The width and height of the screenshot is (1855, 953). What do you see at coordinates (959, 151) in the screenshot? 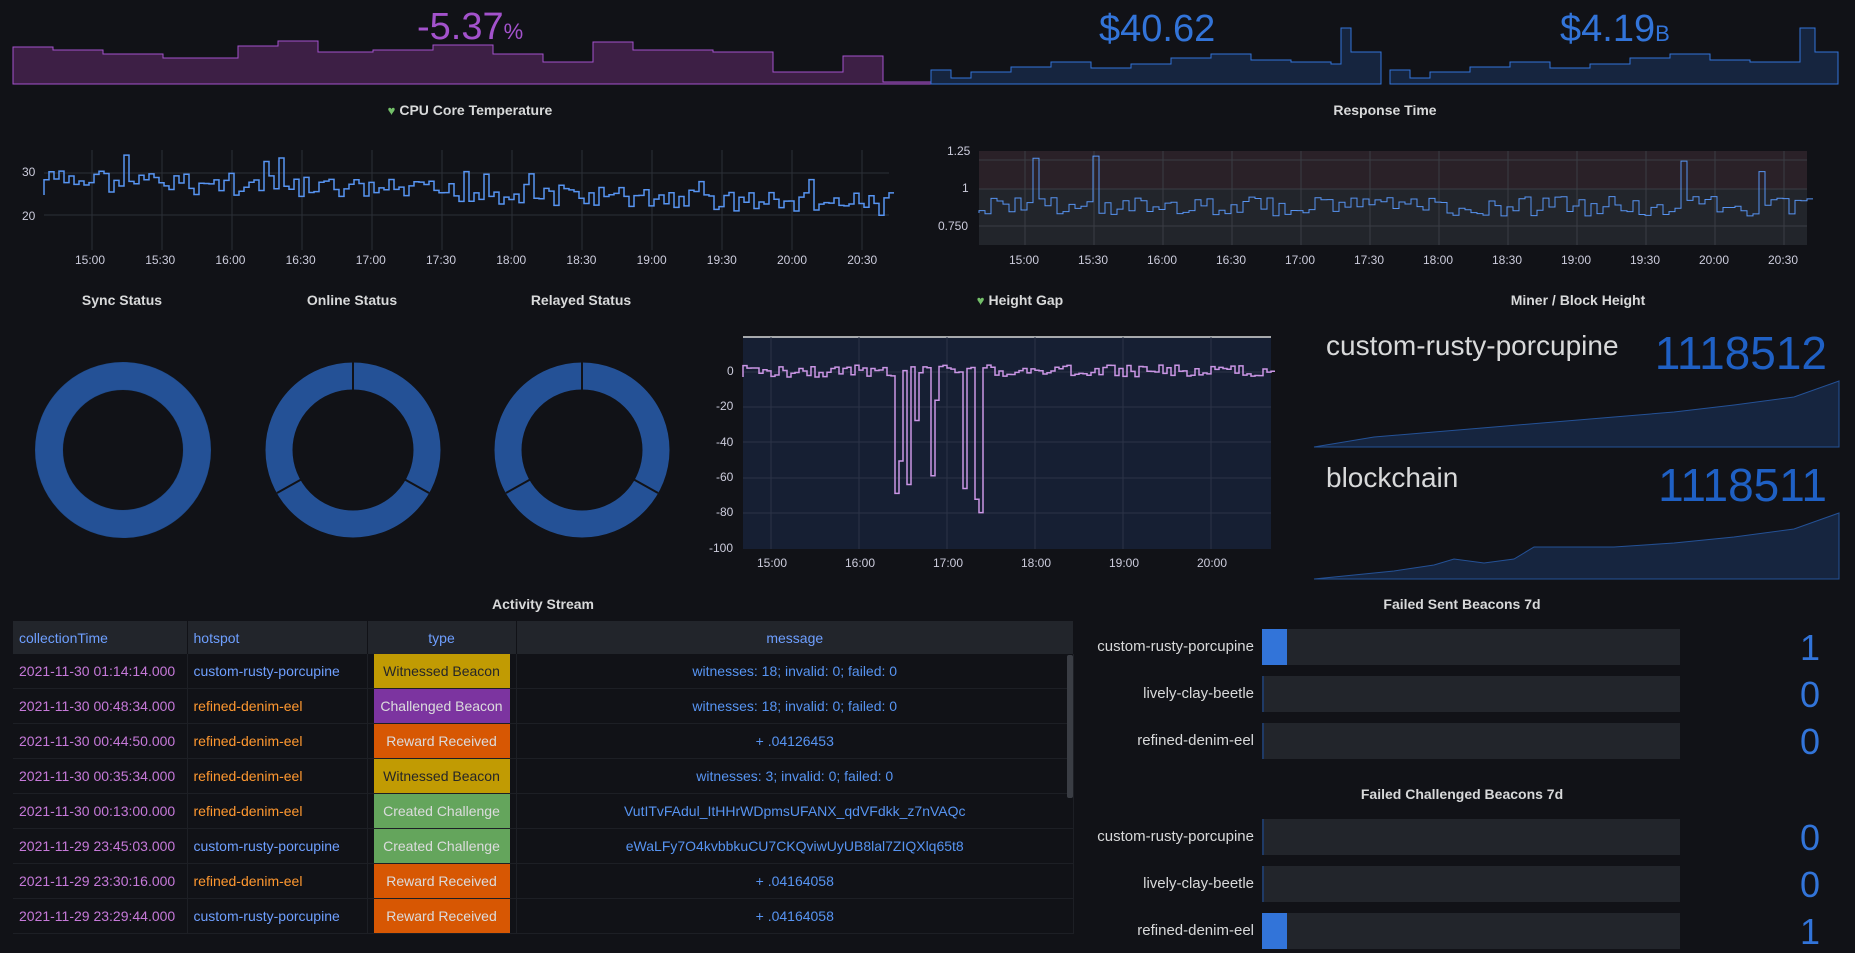
I see `response-y-tick: 1.25` at bounding box center [959, 151].